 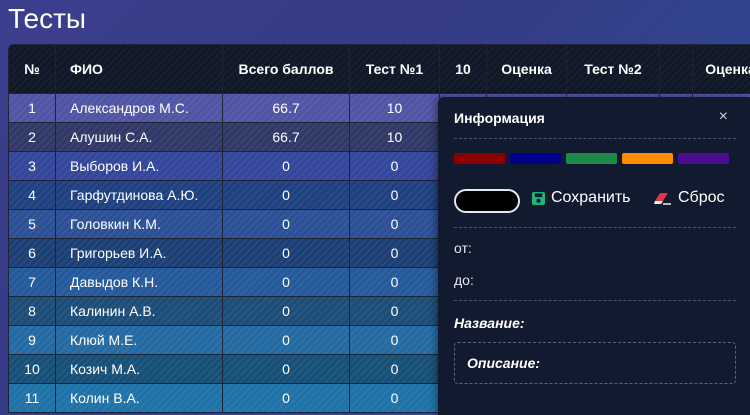 What do you see at coordinates (286, 69) in the screenshot?
I see `header-total: Всего баллов` at bounding box center [286, 69].